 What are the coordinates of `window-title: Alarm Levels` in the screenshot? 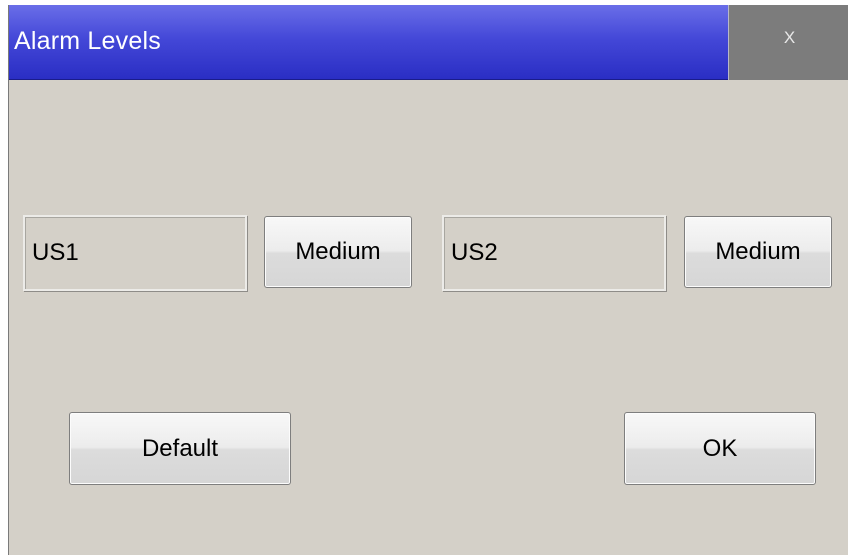 It's located at (87, 41).